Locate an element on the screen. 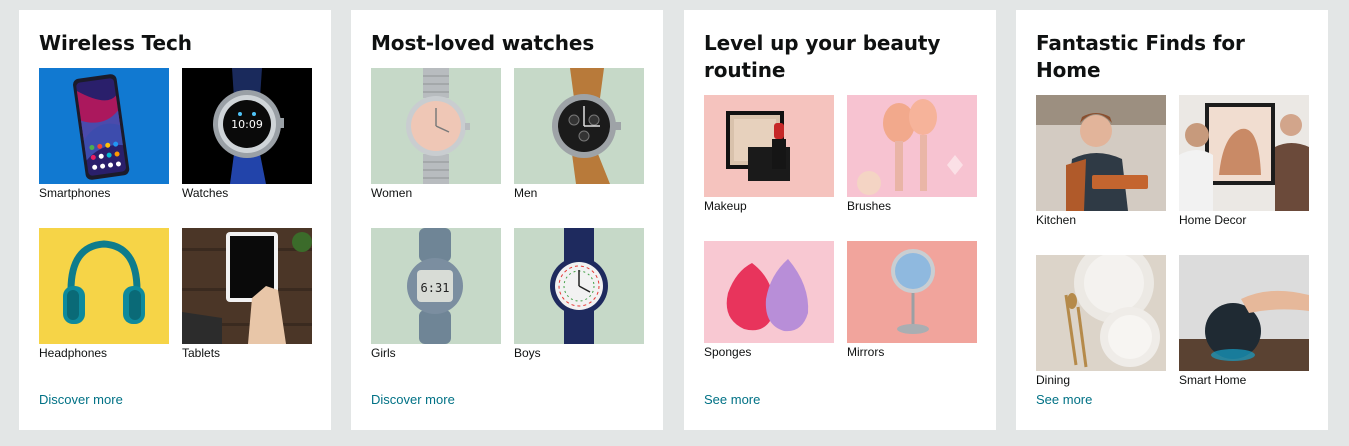 This screenshot has height=446, width=1349. card-title: Wireless Tech is located at coordinates (115, 43).